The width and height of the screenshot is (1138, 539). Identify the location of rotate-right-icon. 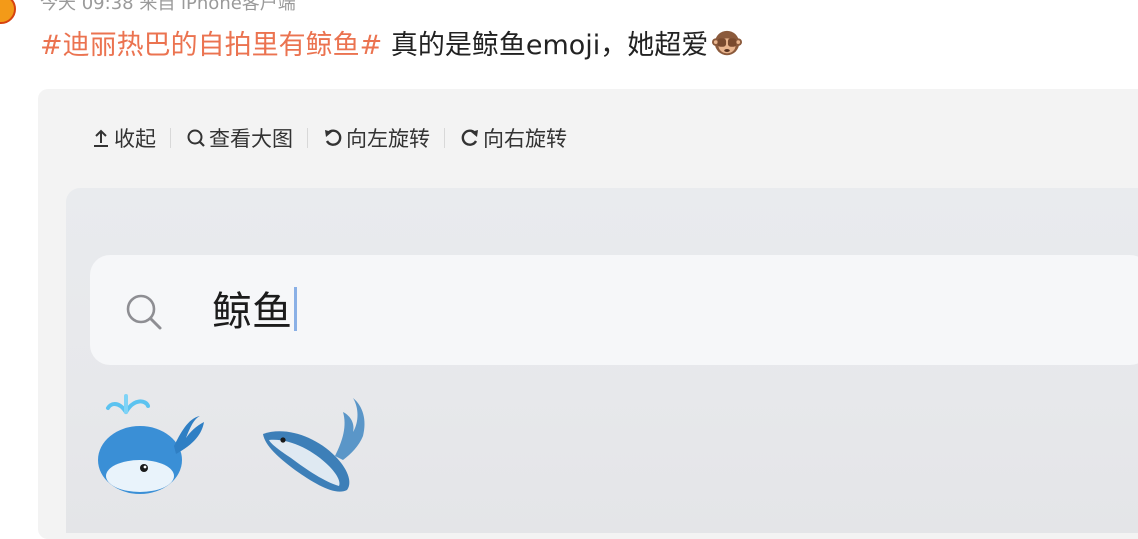
(469, 137).